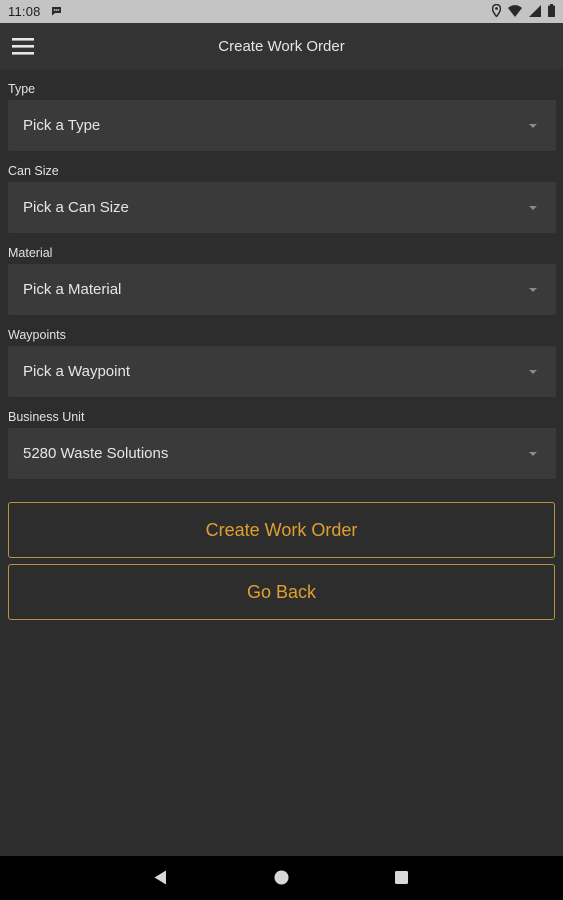  I want to click on home-circle-icon, so click(281, 877).